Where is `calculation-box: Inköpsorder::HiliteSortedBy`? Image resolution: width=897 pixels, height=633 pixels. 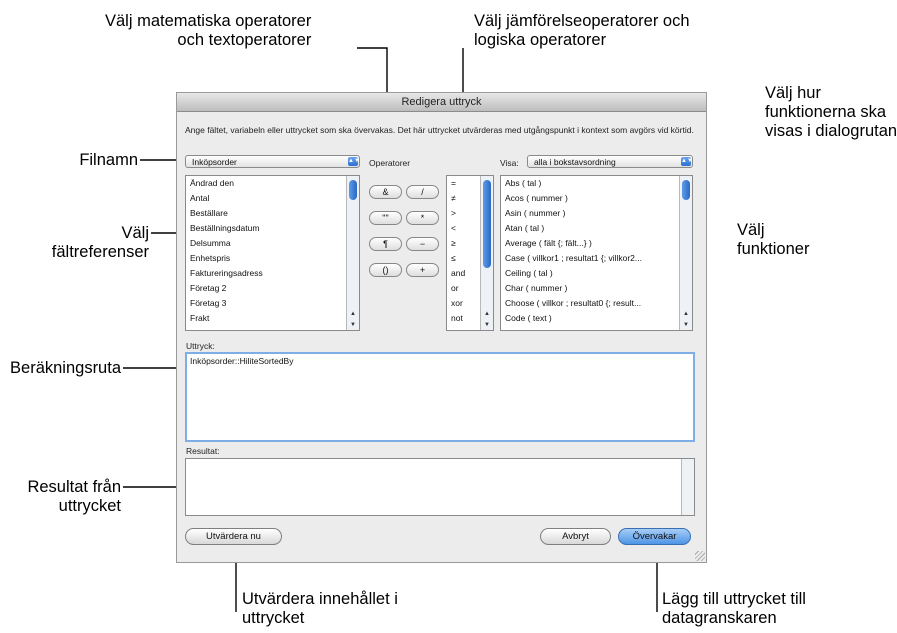
calculation-box: Inköpsorder::HiliteSortedBy is located at coordinates (440, 397).